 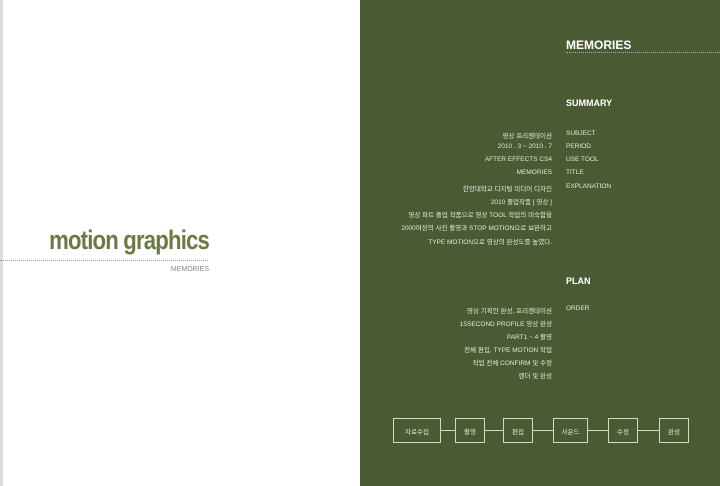 What do you see at coordinates (476, 228) in the screenshot?
I see `explanation-line: 2000여장의 사진 촬영과 STOP MOTION으로 보완하고` at bounding box center [476, 228].